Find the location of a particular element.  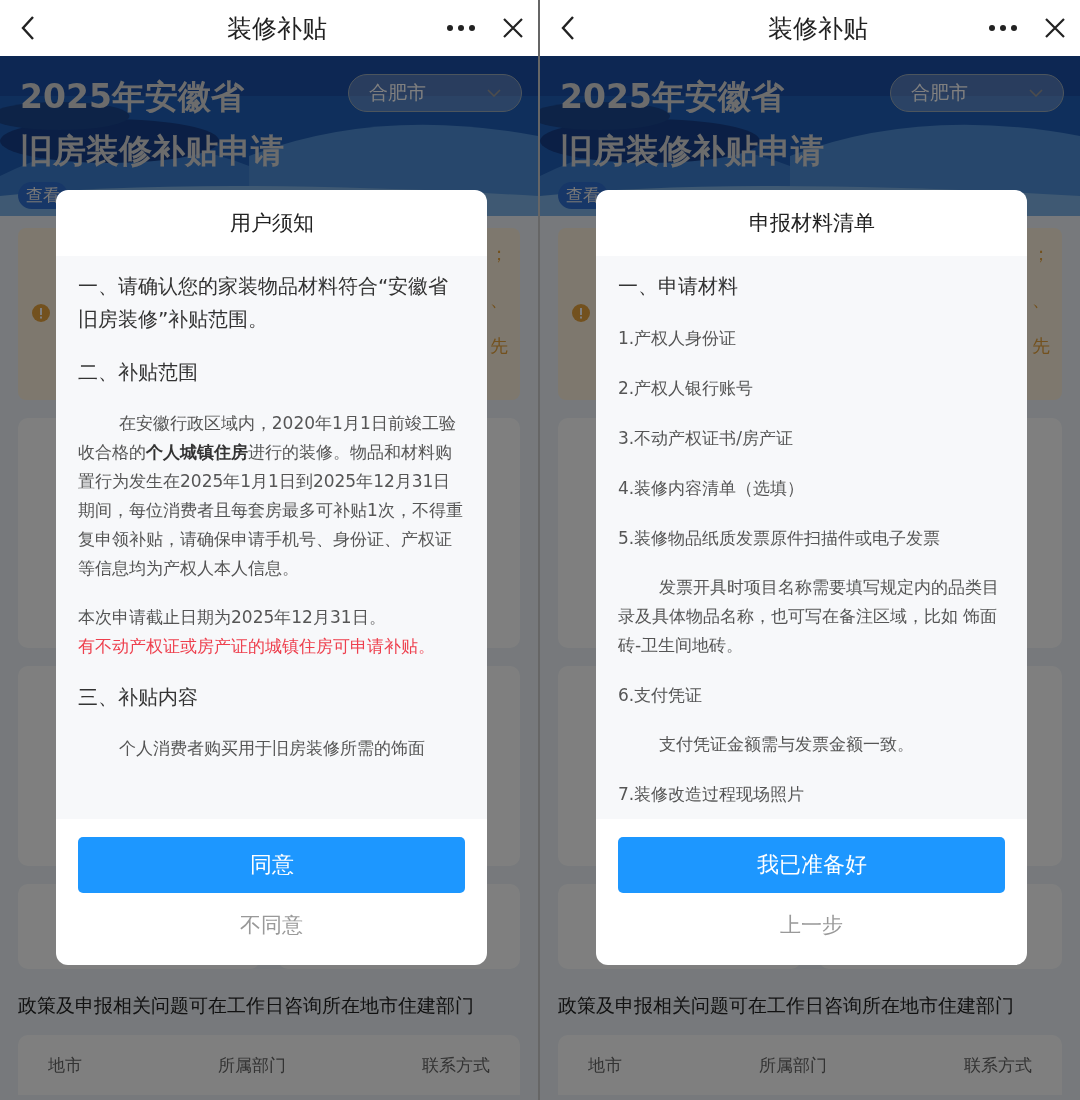

list-item: 7.装修改造过程现场照片 is located at coordinates (712, 794).